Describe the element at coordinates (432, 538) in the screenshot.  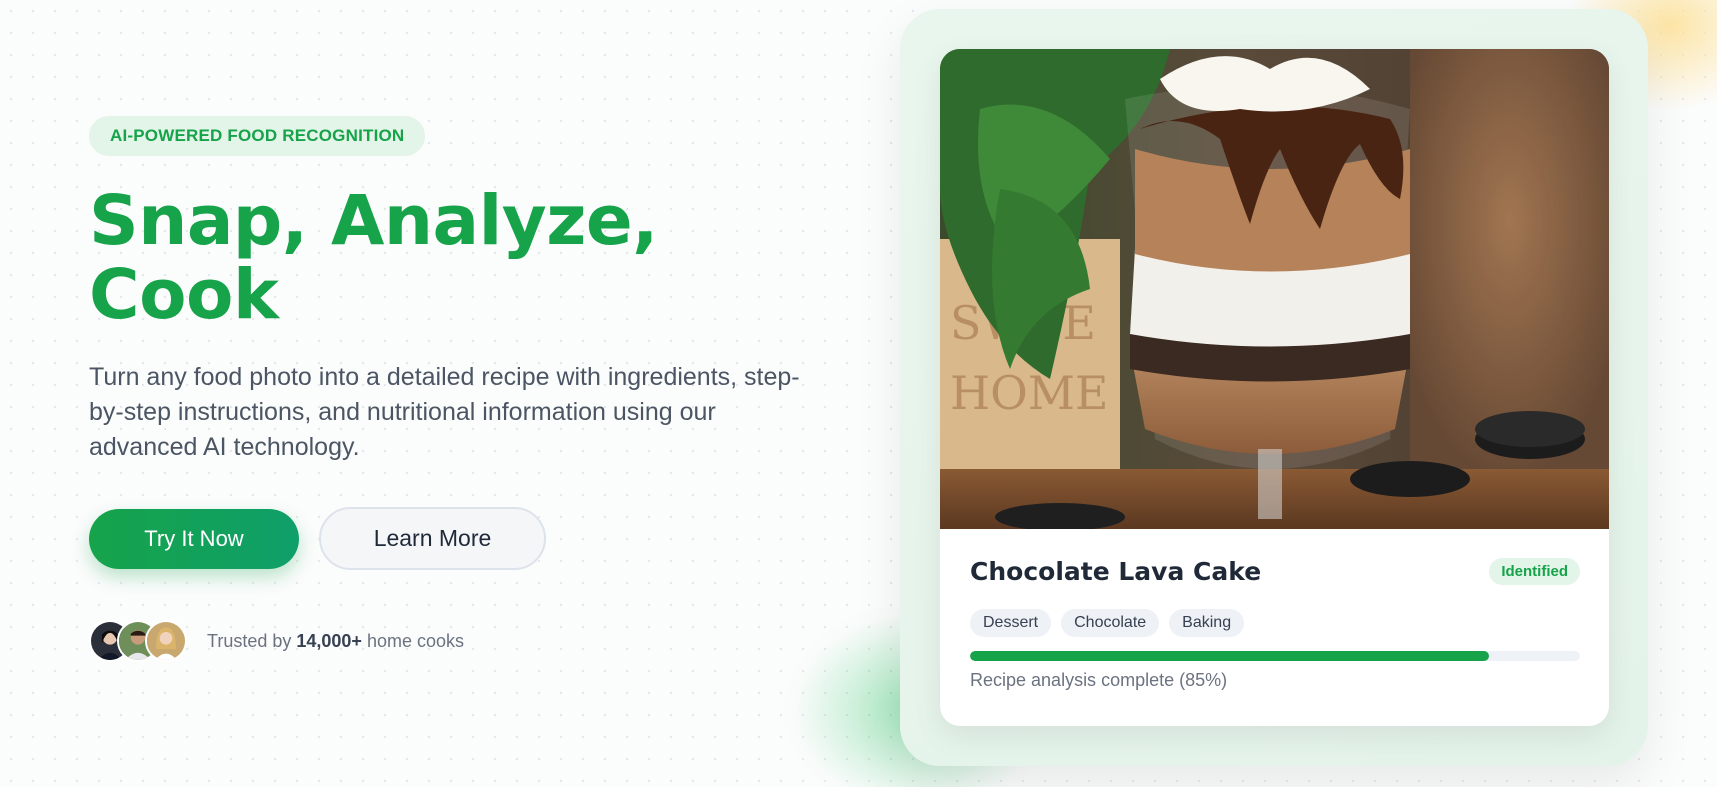
I see `learn-more-button: Learn More` at that location.